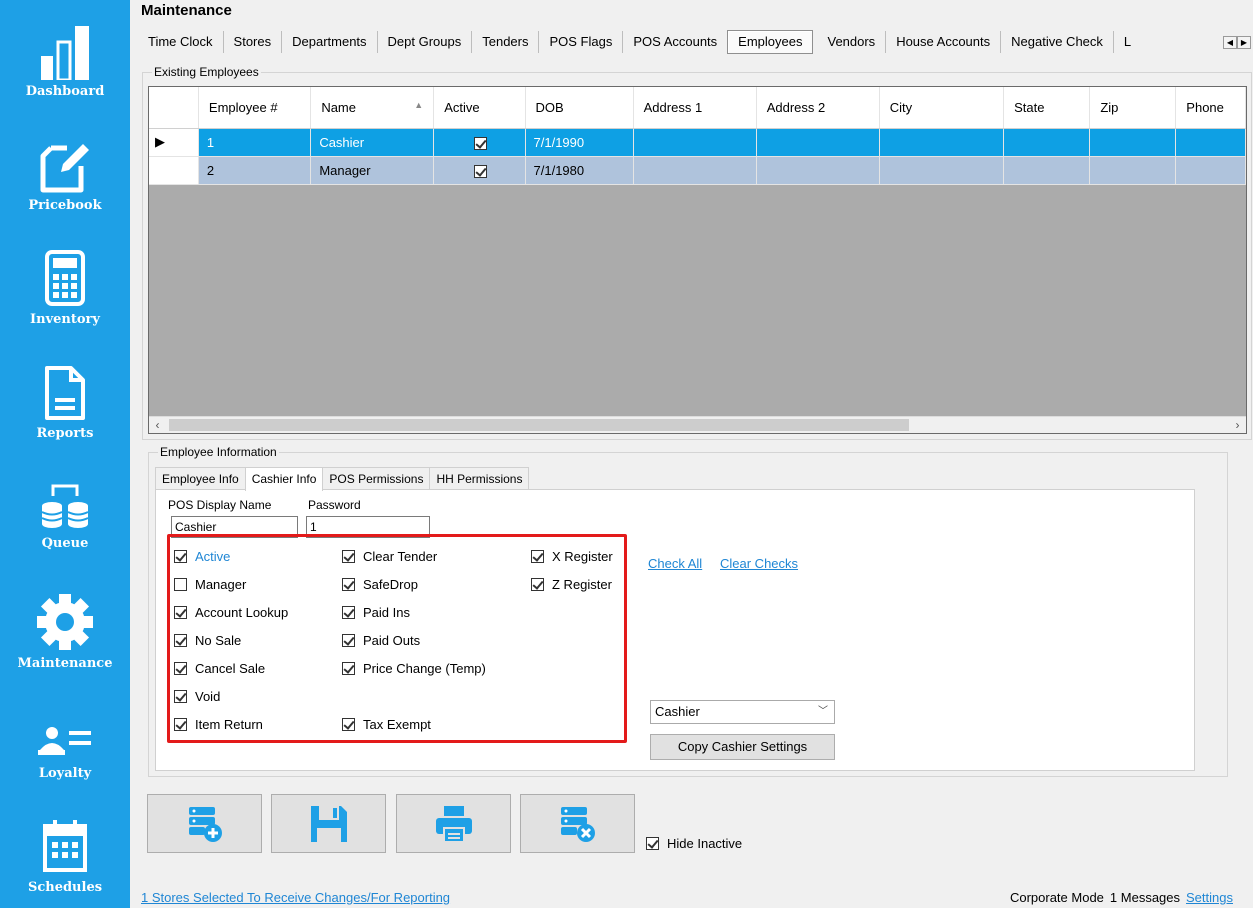 This screenshot has width=1253, height=908. Describe the element at coordinates (180, 584) in the screenshot. I see `perm-manager-checkbox` at that location.